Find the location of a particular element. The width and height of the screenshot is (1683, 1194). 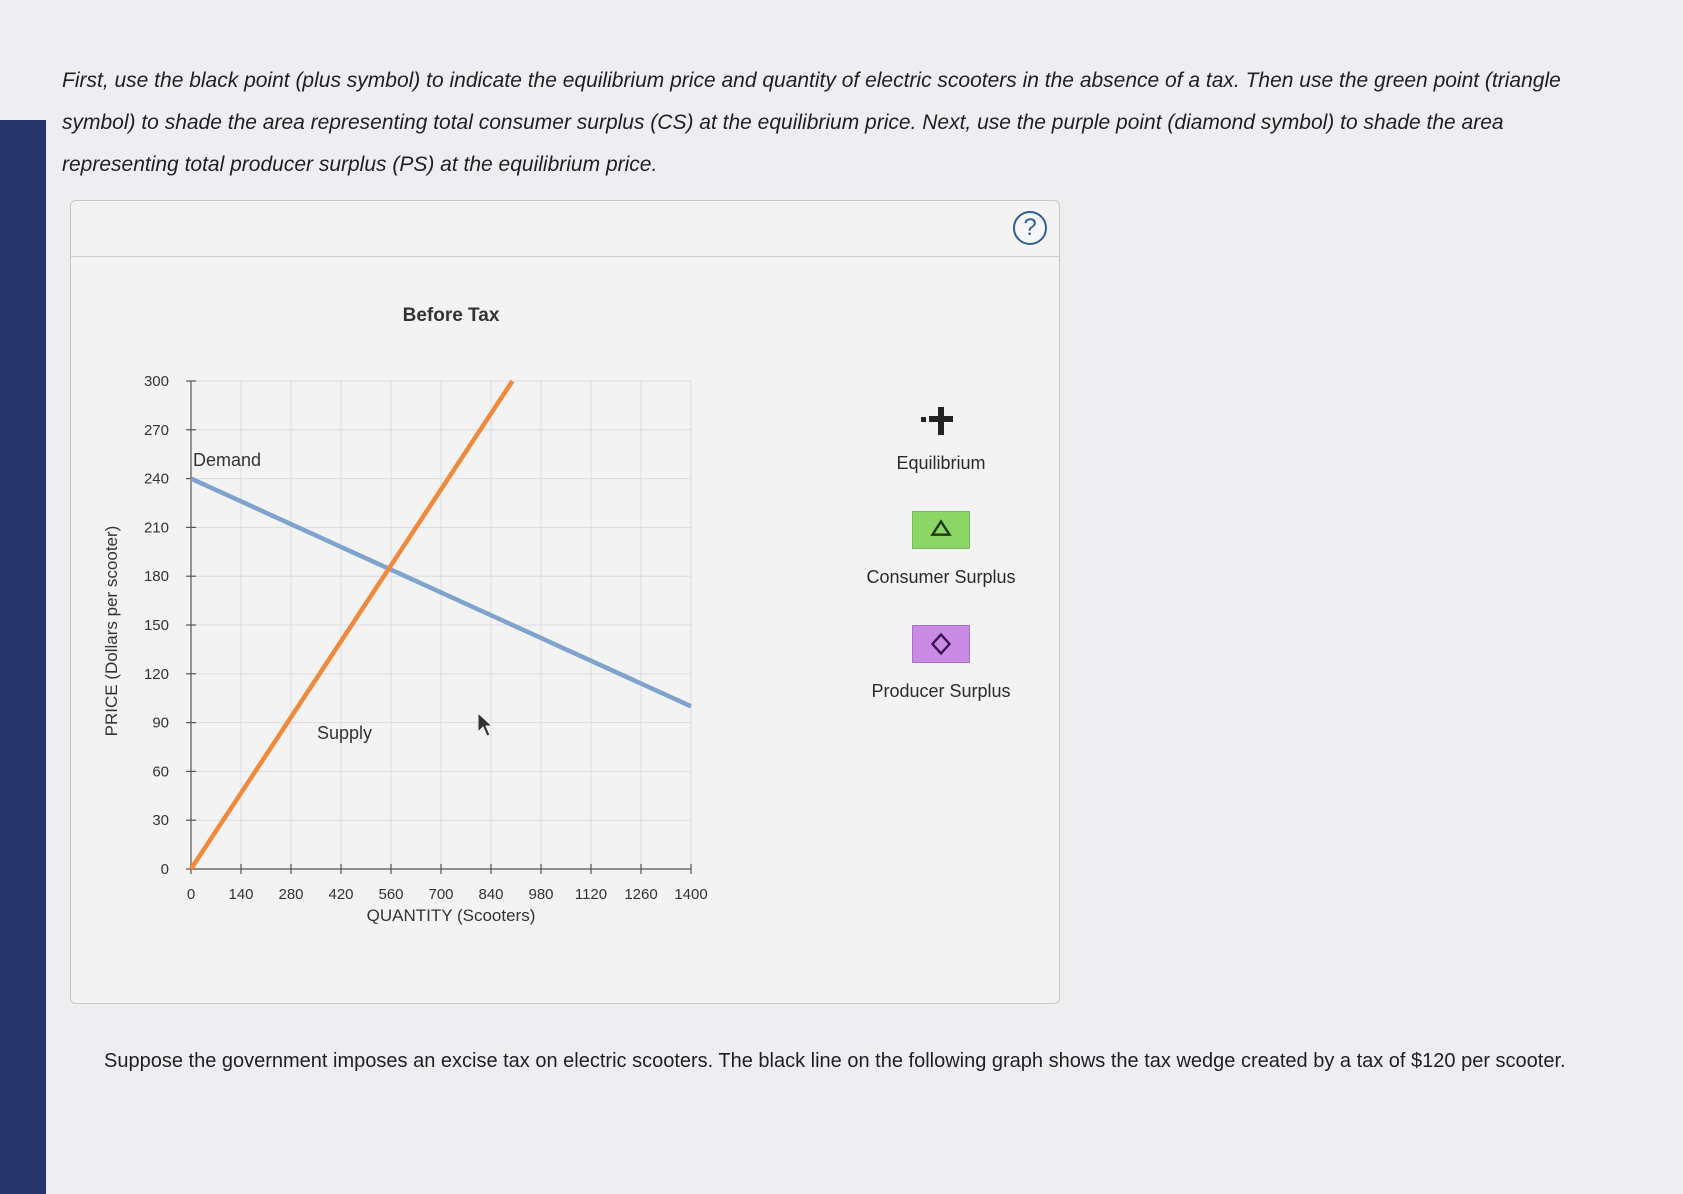

producer-surplus-tool: Producer Surplus is located at coordinates (941, 663).